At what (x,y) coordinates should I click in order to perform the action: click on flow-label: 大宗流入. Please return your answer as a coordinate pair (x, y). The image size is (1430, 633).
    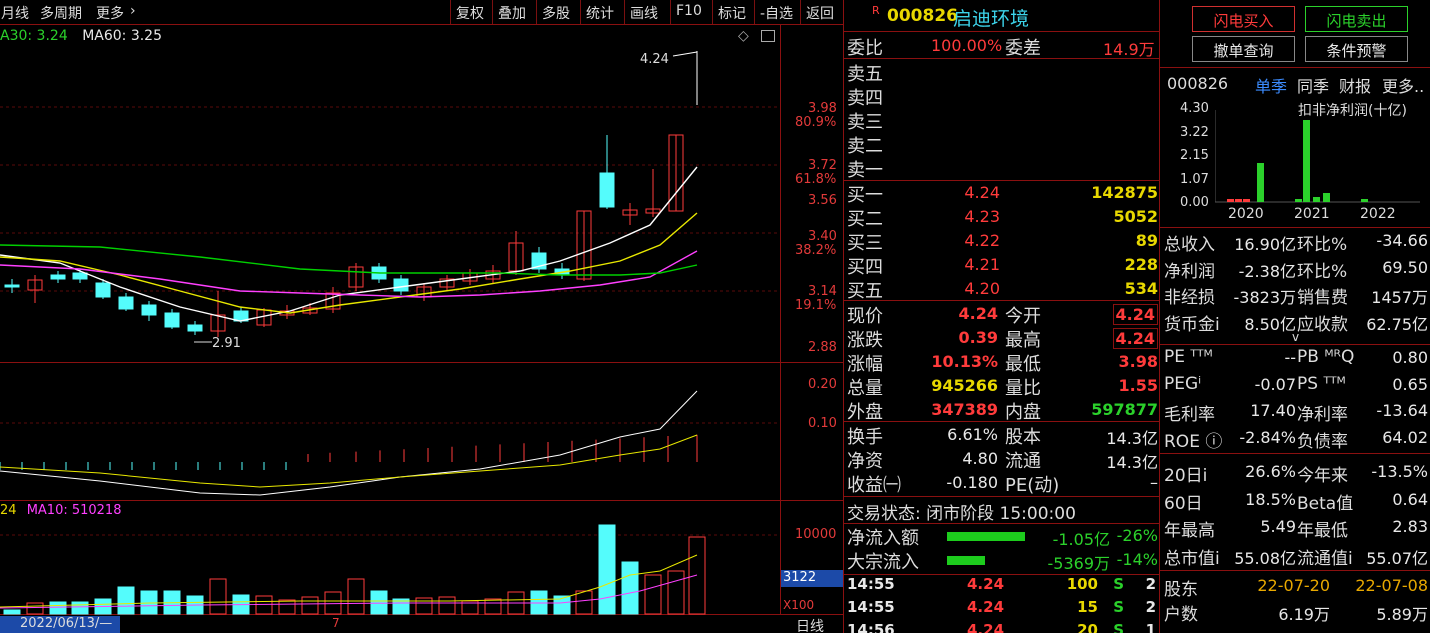
    Looking at the image, I should click on (883, 562).